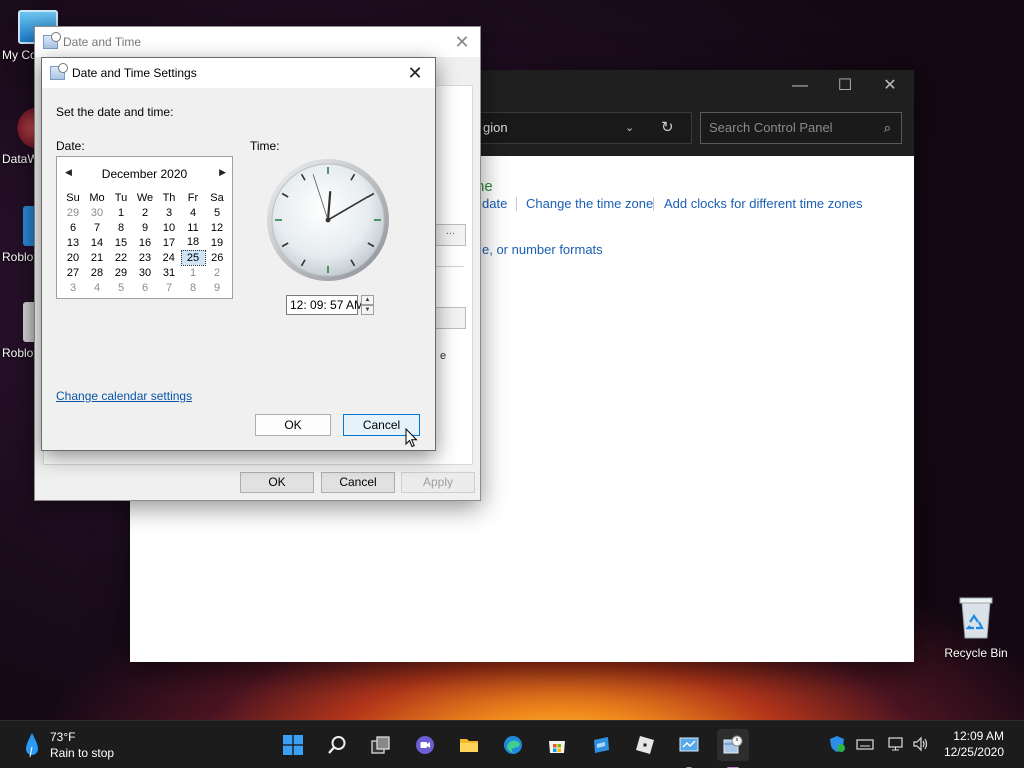 The height and width of the screenshot is (768, 1024). Describe the element at coordinates (169, 227) in the screenshot. I see `calendar-day: 10` at that location.